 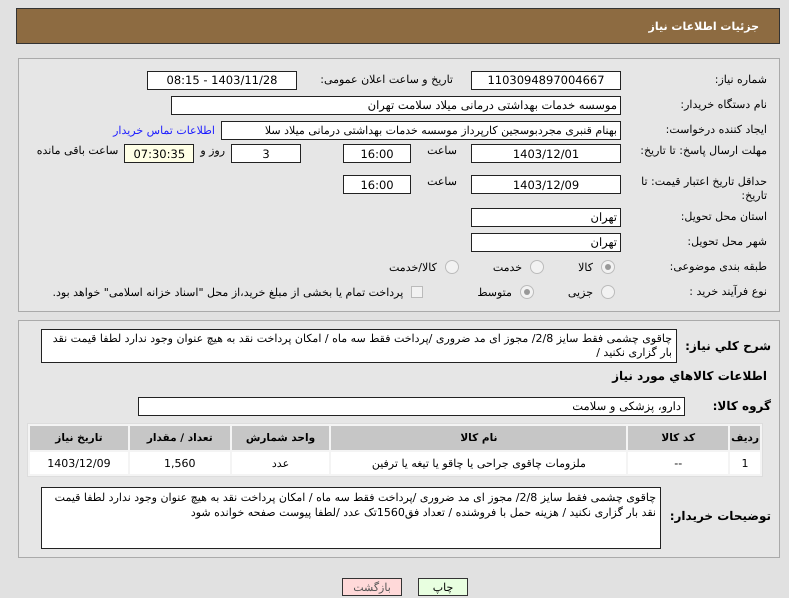 I want to click on contact-link: اطلاعات تماس خریدار, so click(x=164, y=130).